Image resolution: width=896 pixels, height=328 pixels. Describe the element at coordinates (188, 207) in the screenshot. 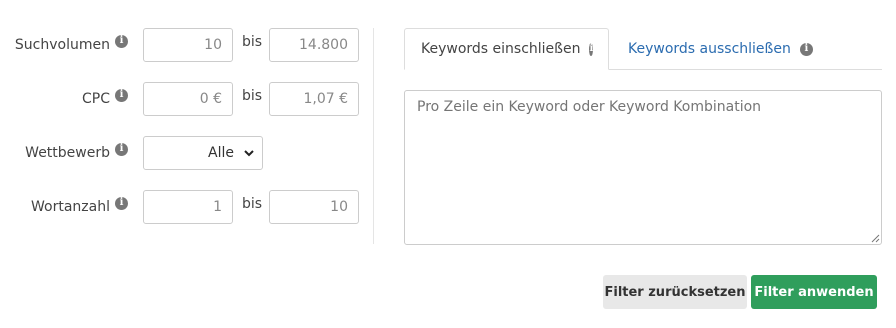

I see `wortanzahl-from-input` at that location.